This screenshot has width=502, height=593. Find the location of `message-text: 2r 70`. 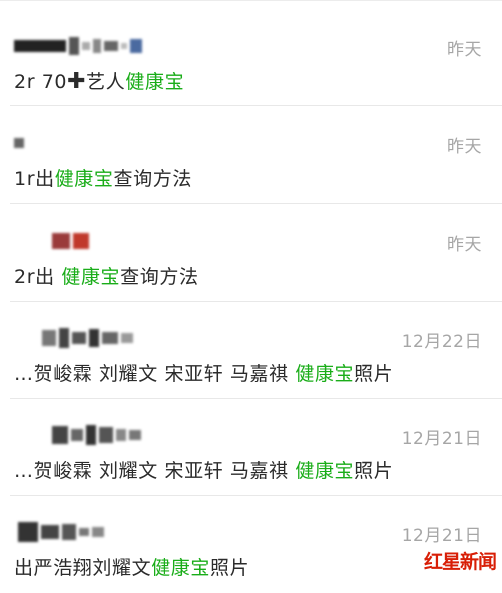

message-text: 2r 70 is located at coordinates (41, 82).